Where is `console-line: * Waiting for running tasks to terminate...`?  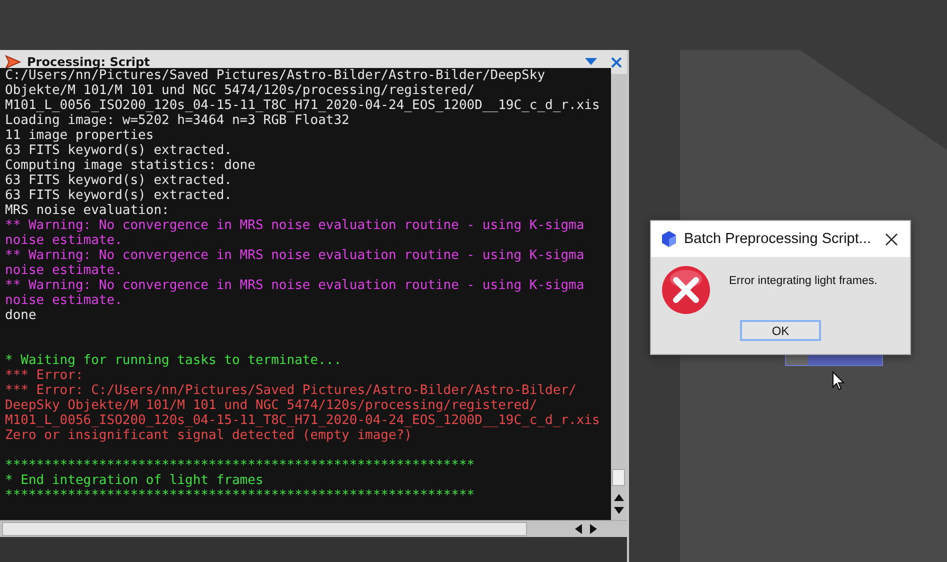
console-line: * Waiting for running tasks to terminate... is located at coordinates (174, 360).